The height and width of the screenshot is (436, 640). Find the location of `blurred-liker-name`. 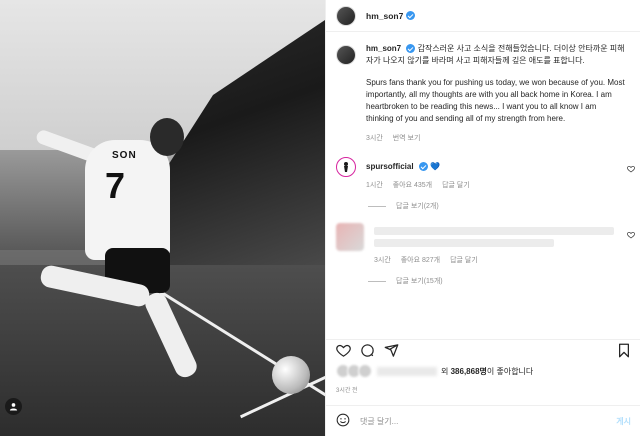

blurred-liker-name is located at coordinates (407, 371).